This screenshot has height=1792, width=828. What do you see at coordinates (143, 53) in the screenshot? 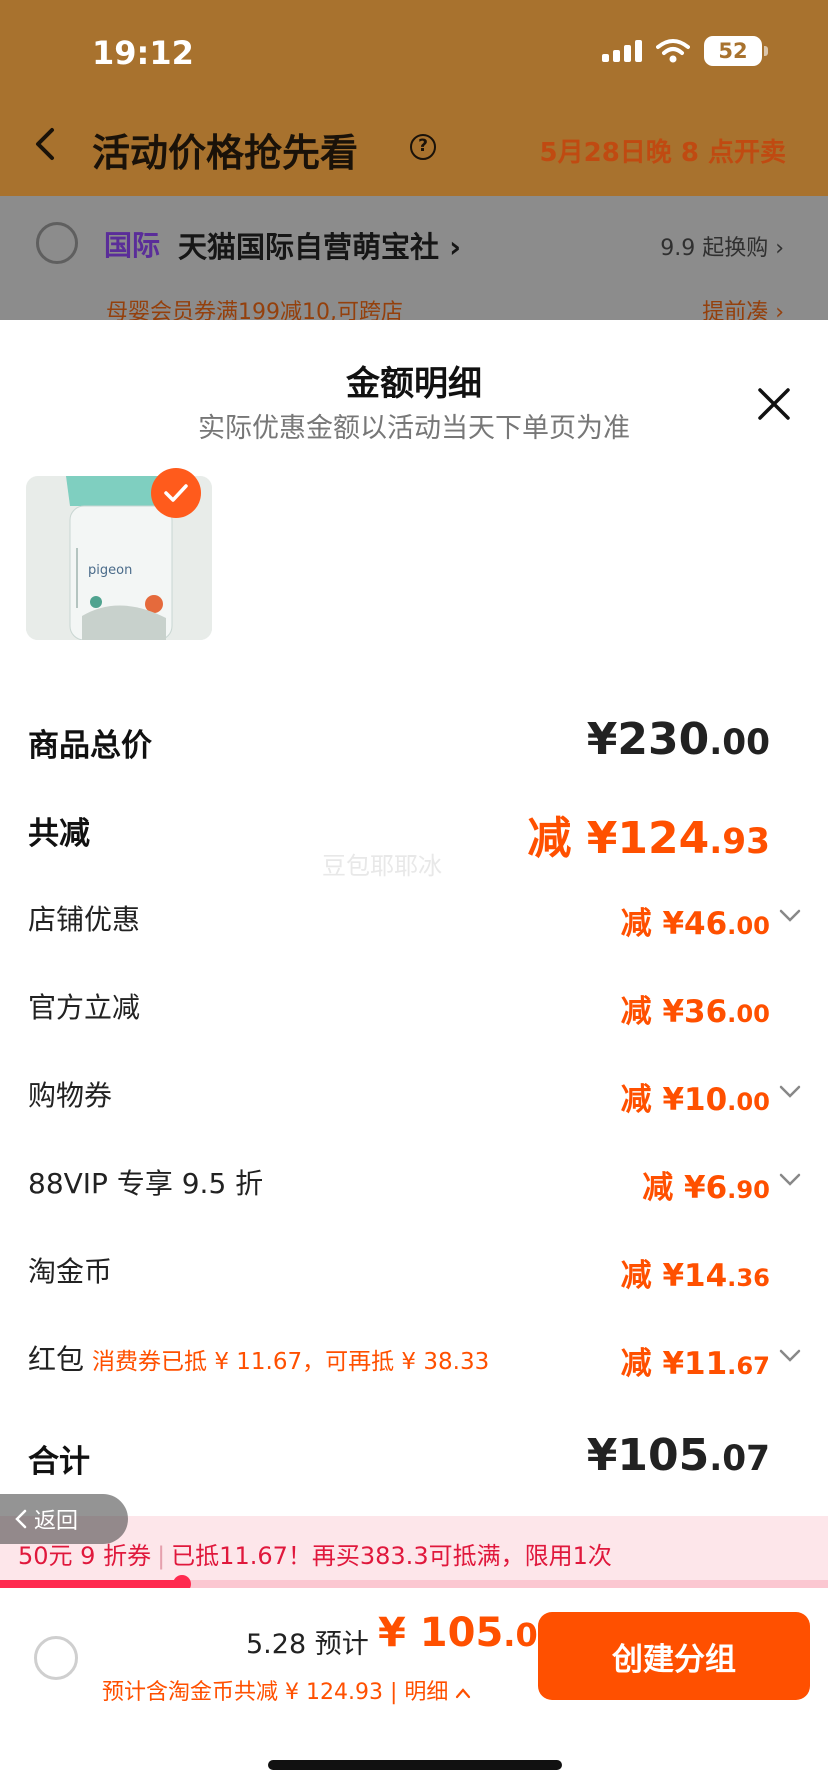
I see `status-time: 19:12` at bounding box center [143, 53].